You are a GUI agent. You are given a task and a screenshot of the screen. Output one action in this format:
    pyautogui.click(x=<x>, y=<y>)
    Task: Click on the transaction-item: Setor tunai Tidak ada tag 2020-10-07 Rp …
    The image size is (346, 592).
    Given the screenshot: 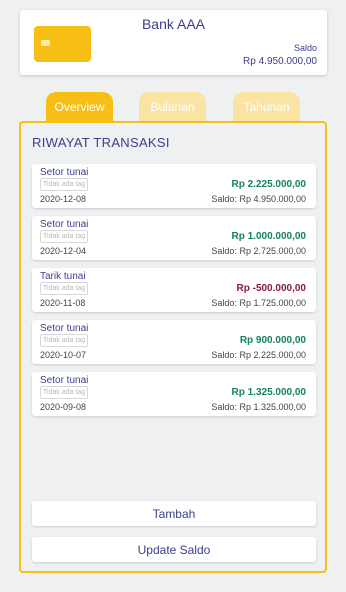 What is the action you would take?
    pyautogui.click(x=174, y=342)
    